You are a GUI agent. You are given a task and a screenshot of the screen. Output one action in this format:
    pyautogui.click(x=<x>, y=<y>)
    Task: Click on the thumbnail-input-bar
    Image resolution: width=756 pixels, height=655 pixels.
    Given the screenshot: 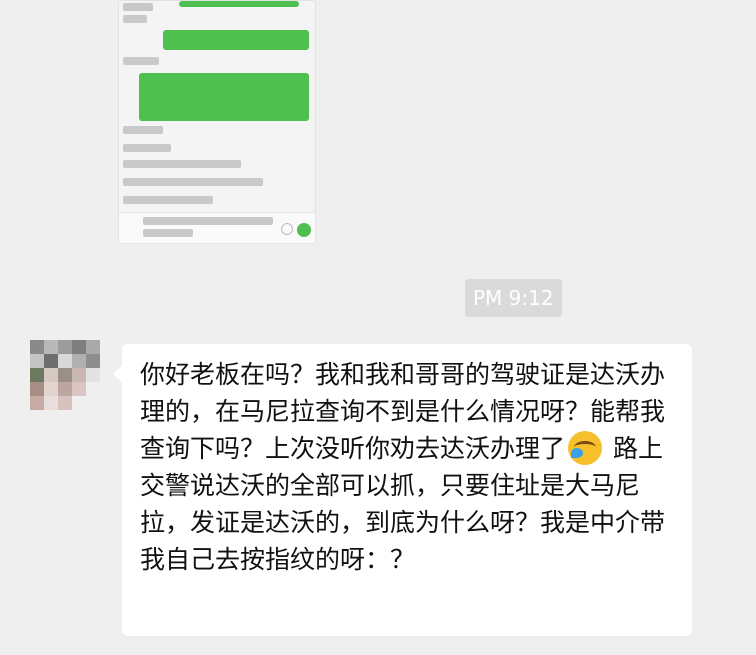 What is the action you would take?
    pyautogui.click(x=217, y=227)
    